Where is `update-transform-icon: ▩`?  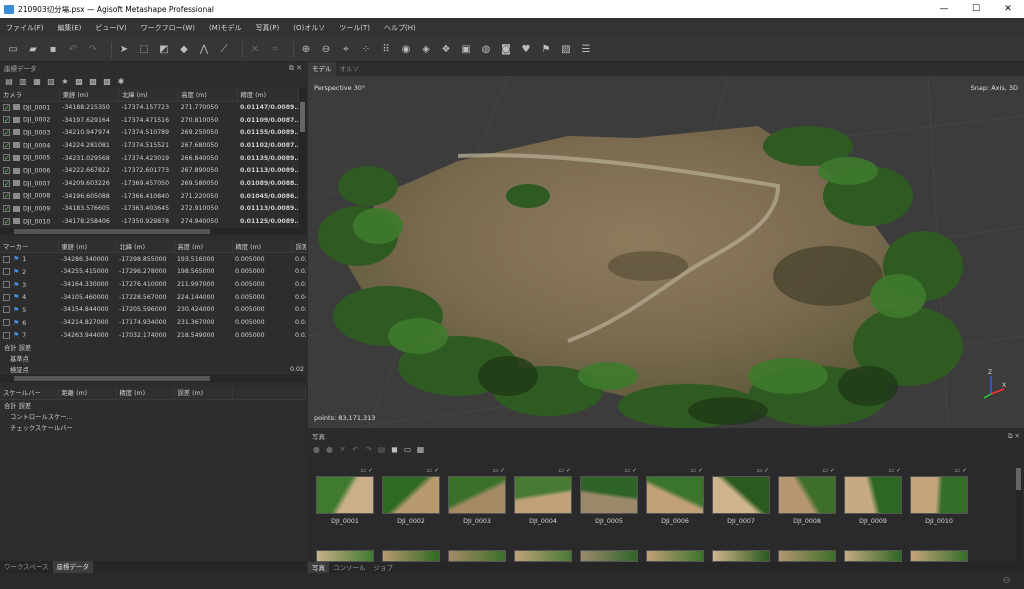 update-transform-icon: ▩ is located at coordinates (79, 81).